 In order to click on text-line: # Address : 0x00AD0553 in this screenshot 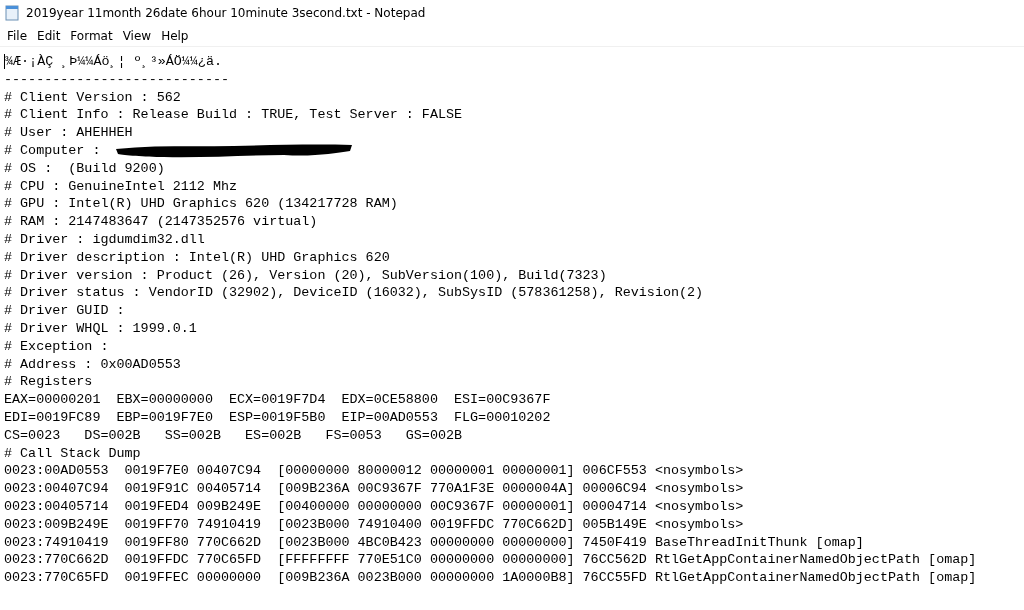, I will do `click(92, 364)`.